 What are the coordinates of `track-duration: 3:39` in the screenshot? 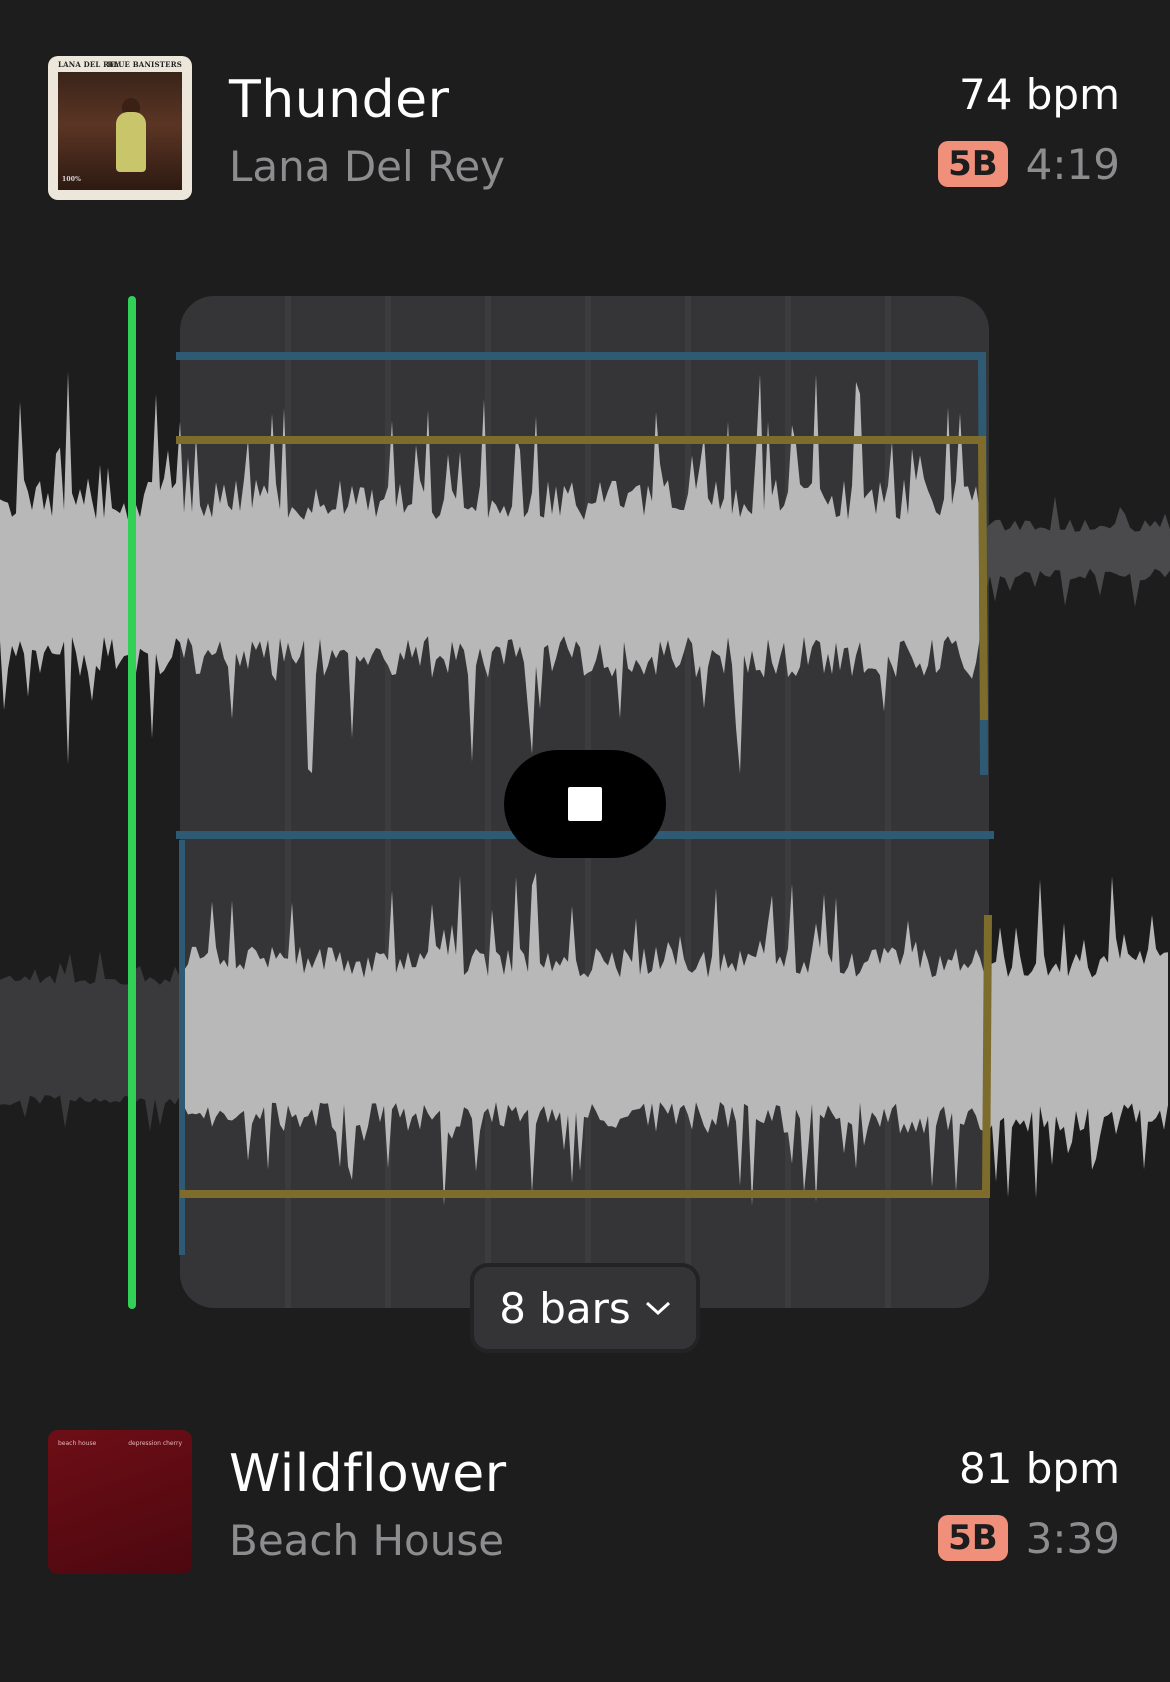 It's located at (1072, 1538).